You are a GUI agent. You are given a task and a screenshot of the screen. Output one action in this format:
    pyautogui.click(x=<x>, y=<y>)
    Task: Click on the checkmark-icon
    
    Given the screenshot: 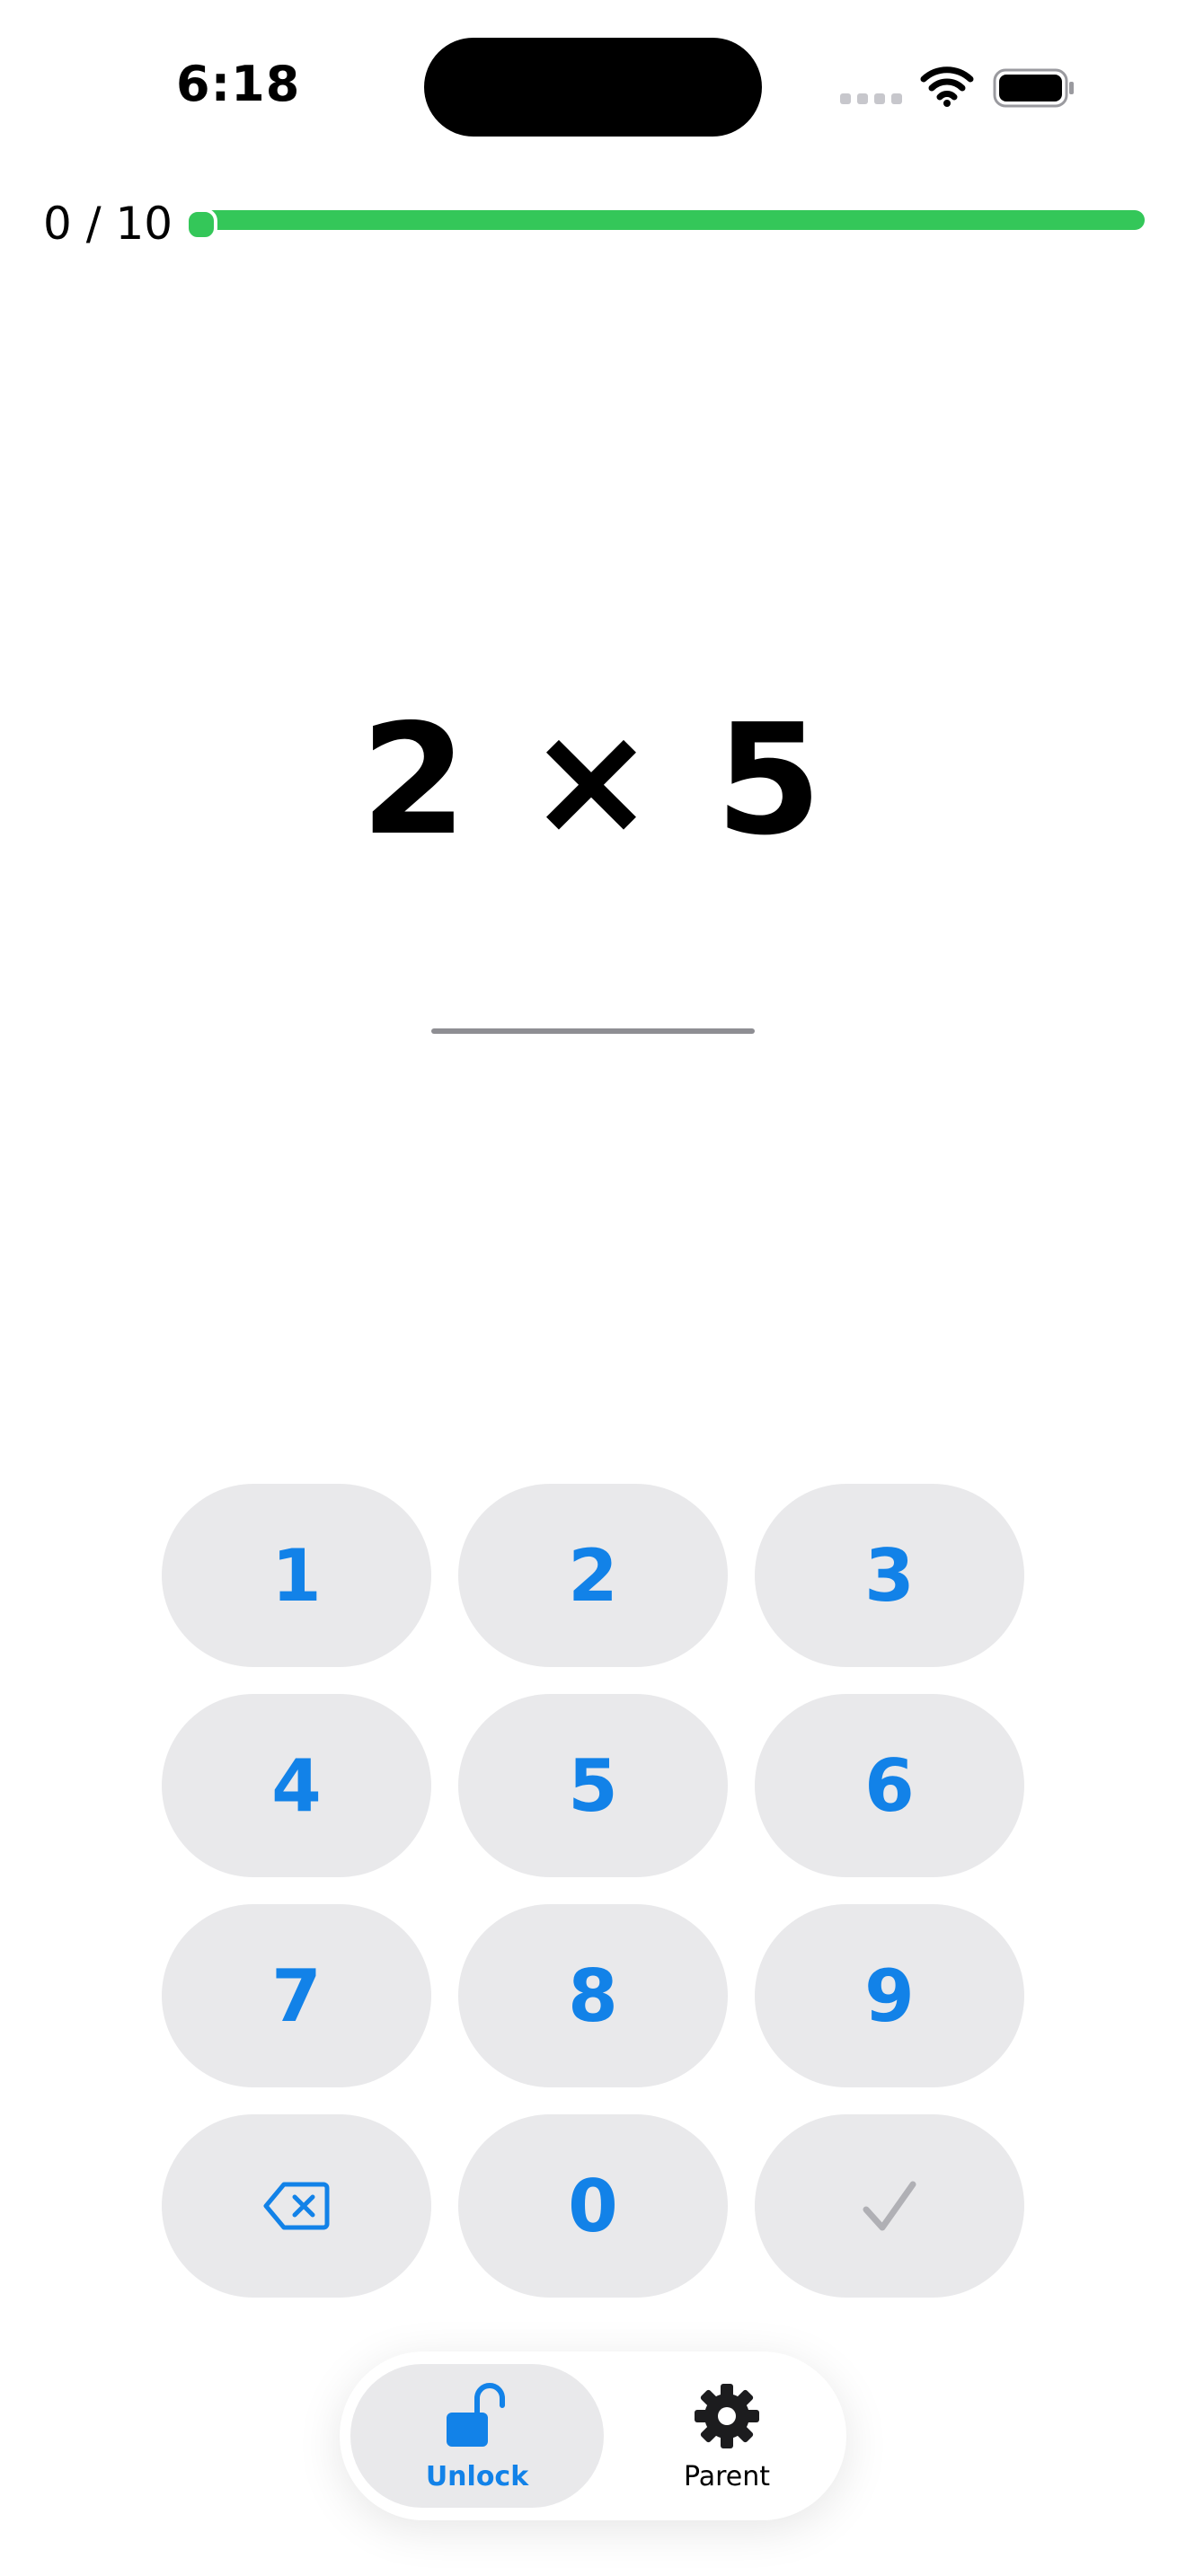 What is the action you would take?
    pyautogui.click(x=889, y=2206)
    